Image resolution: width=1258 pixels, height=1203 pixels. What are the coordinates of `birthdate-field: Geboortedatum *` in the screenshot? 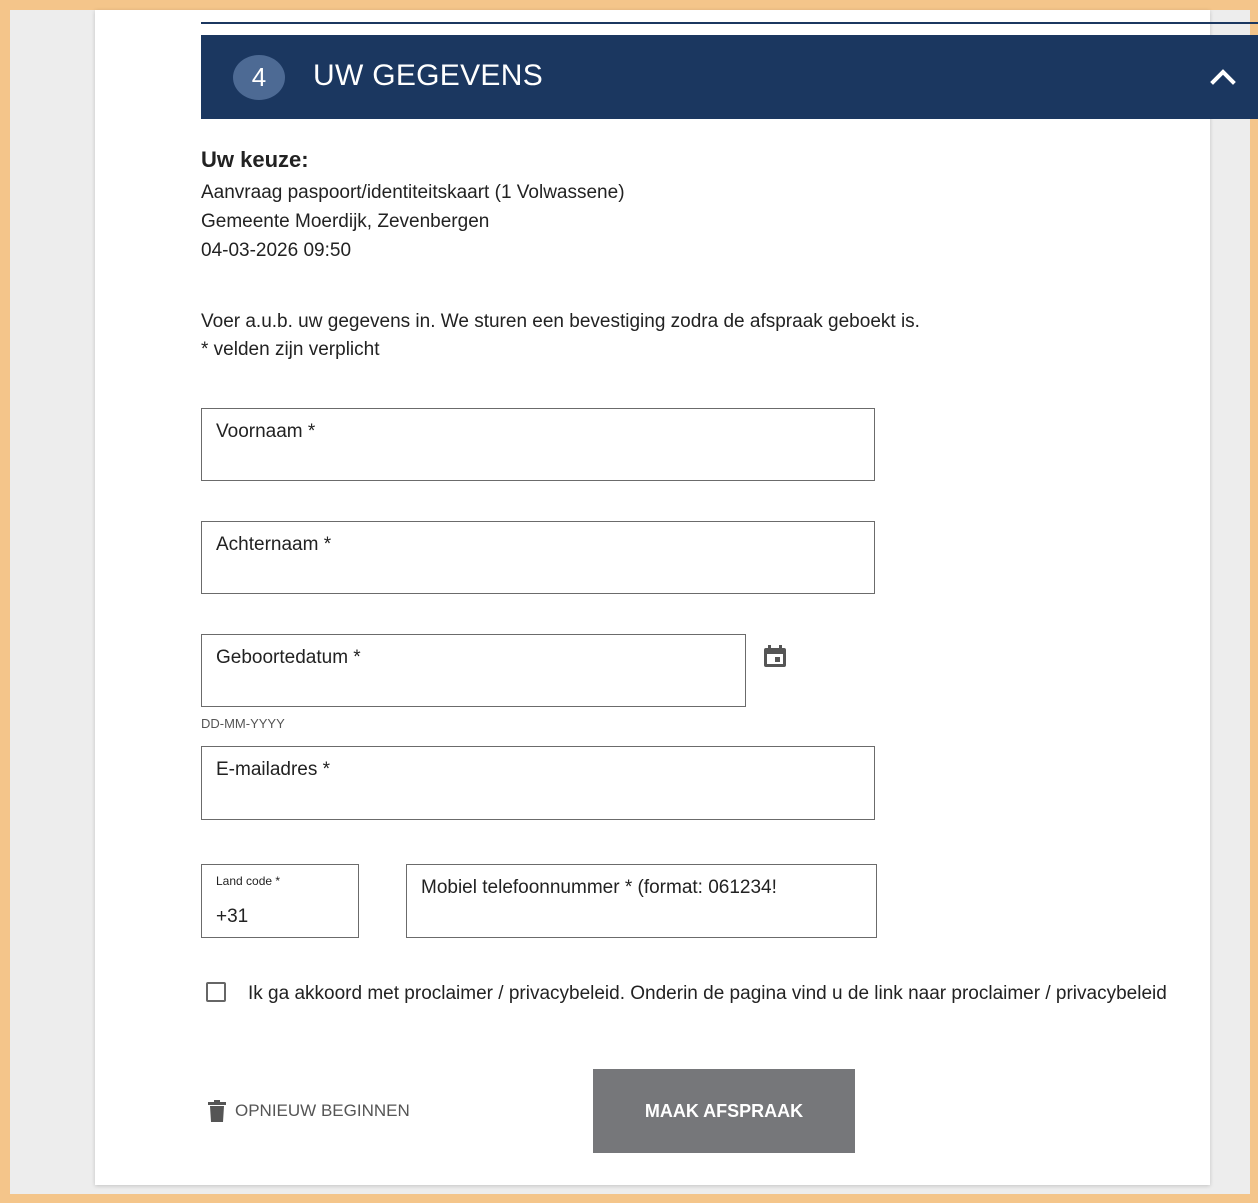 It's located at (473, 670).